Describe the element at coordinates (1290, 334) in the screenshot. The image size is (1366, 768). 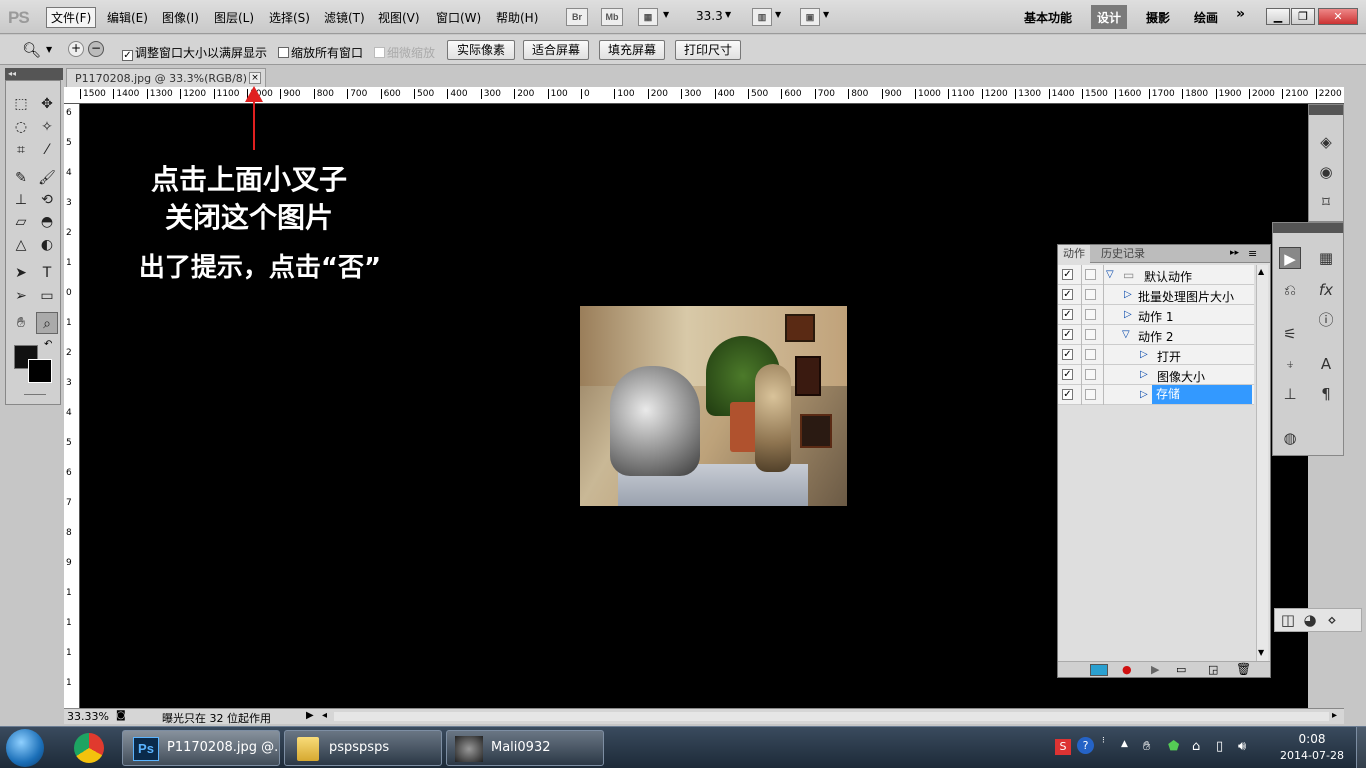
I see `adjustments-icon: ⚟` at that location.